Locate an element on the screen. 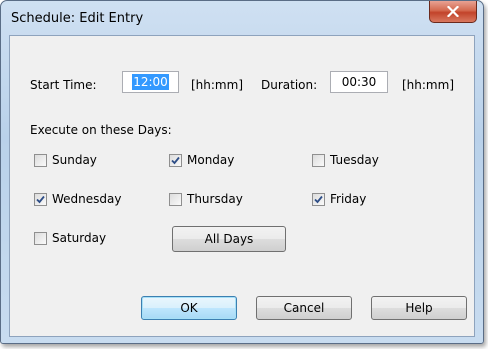 The width and height of the screenshot is (488, 349). close-button is located at coordinates (453, 12).